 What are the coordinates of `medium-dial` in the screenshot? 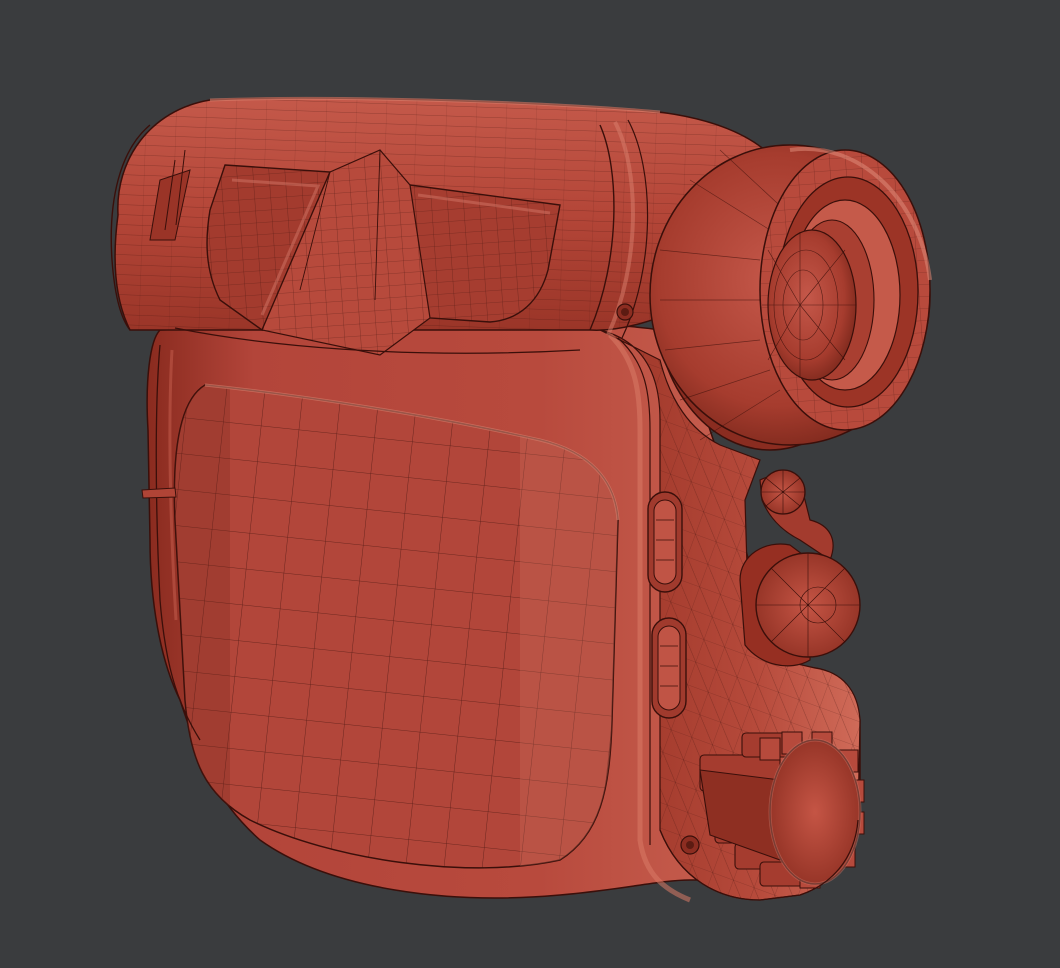 It's located at (800, 605).